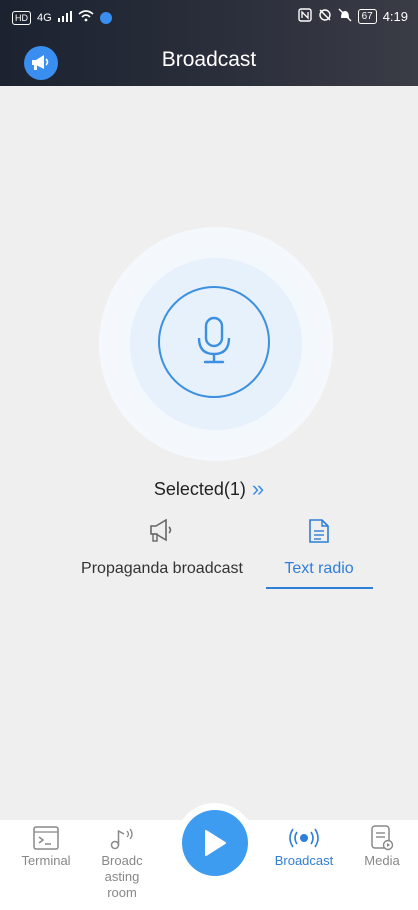 The image size is (418, 910). Describe the element at coordinates (304, 16) in the screenshot. I see `nfc-icon` at that location.